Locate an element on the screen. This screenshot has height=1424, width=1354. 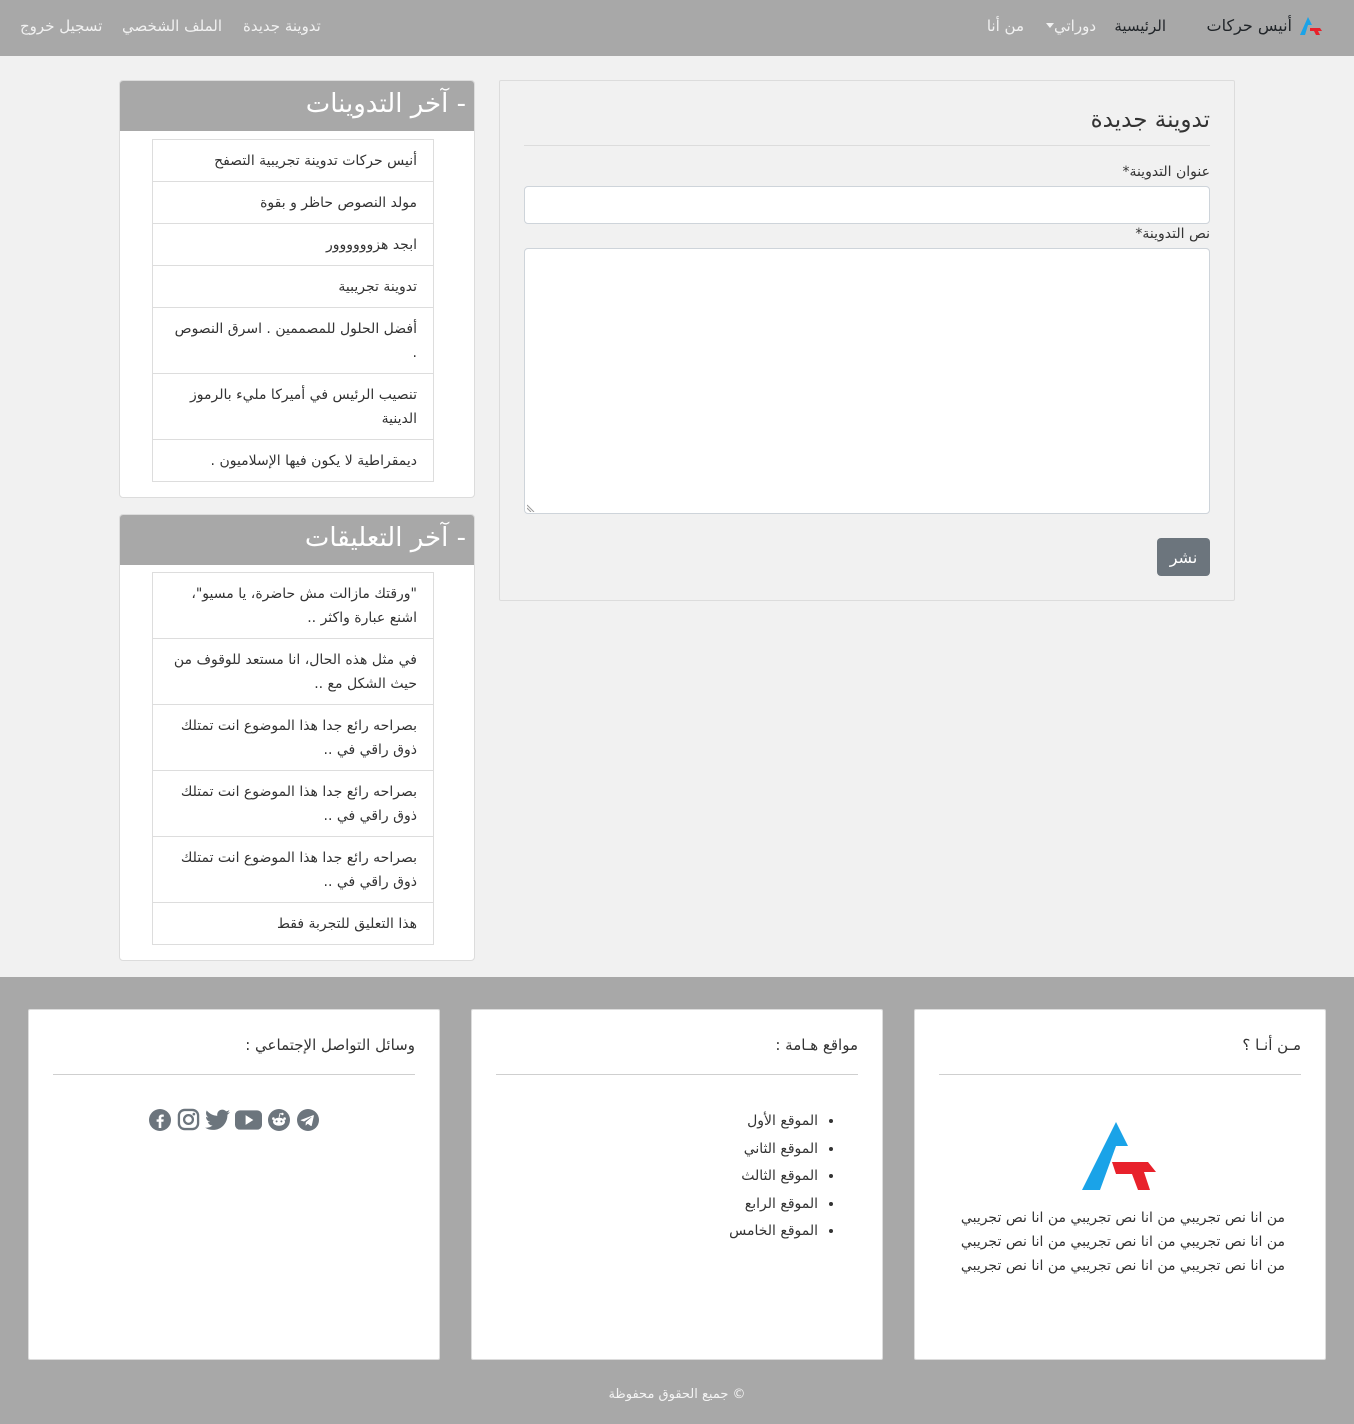
site-link: الموقع الرابع is located at coordinates (773, 1205).